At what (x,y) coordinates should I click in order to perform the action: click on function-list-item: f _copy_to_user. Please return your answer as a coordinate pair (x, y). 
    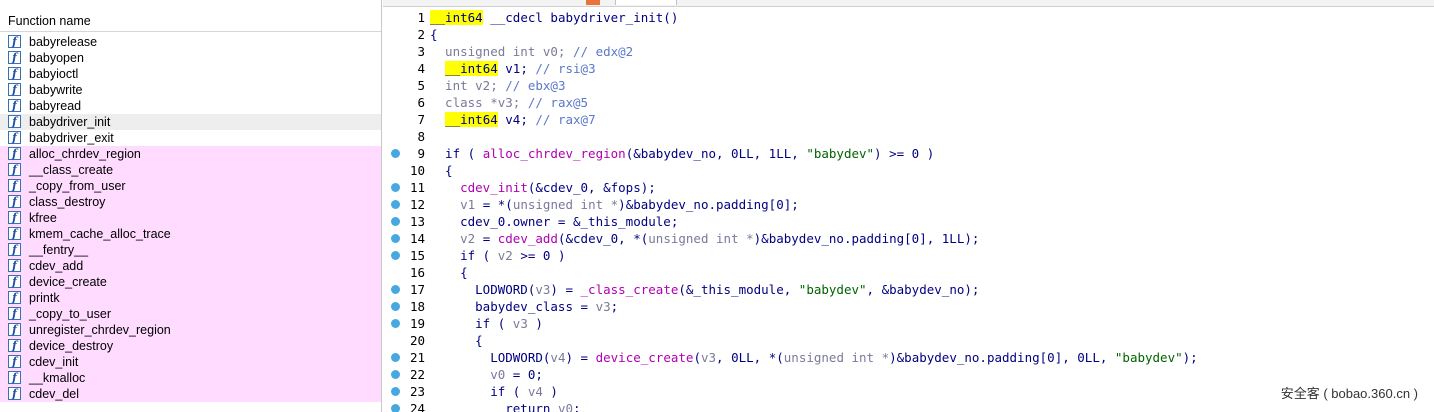
    Looking at the image, I should click on (190, 314).